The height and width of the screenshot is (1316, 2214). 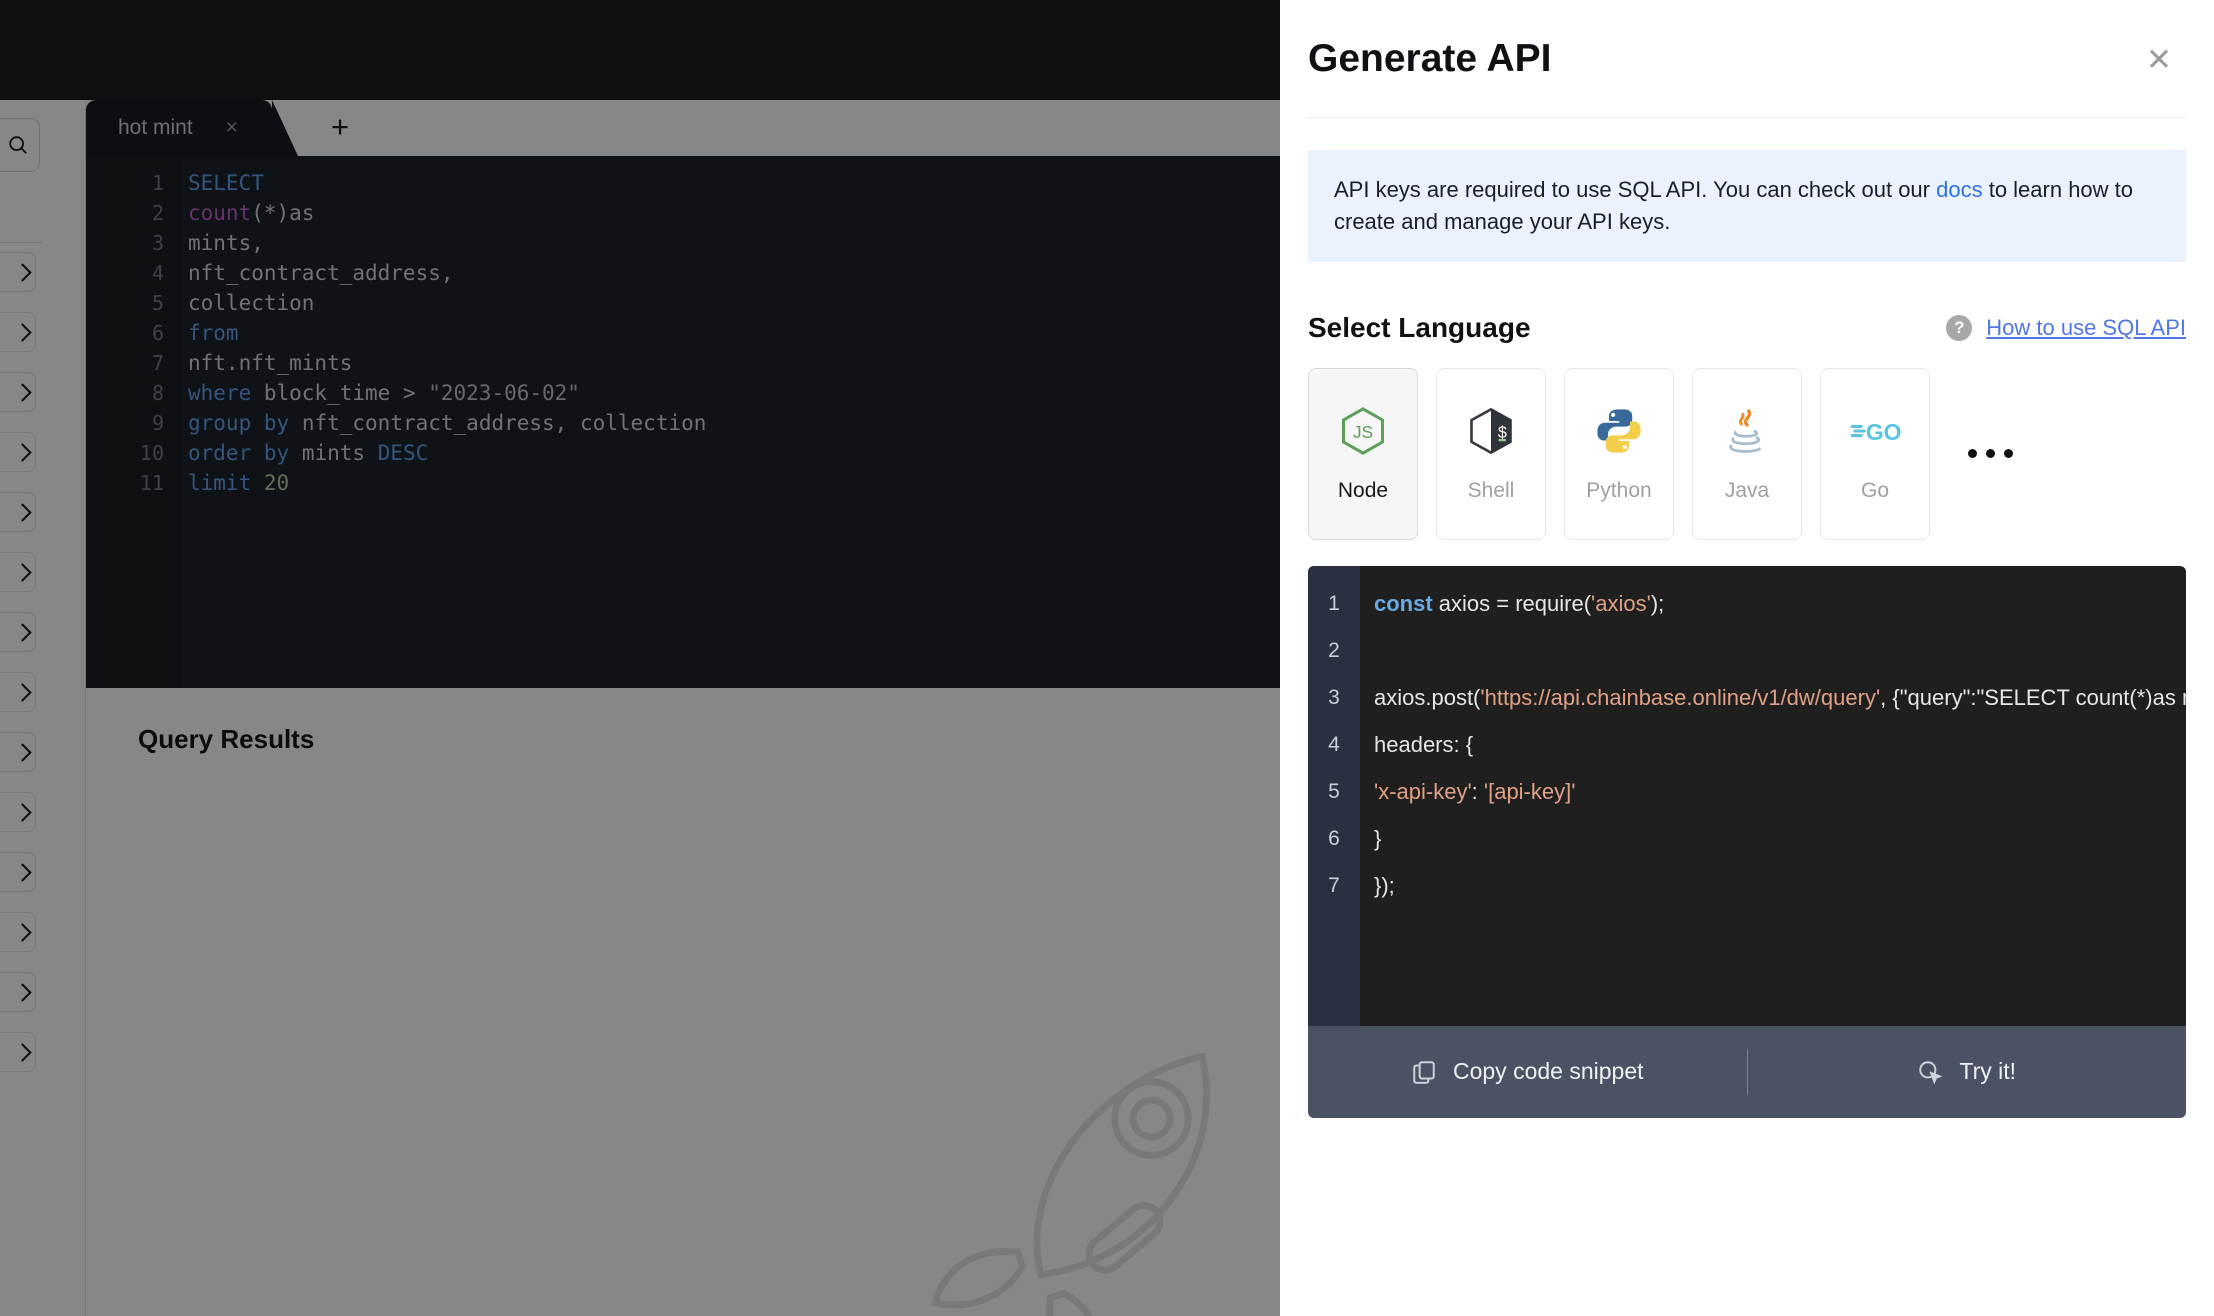 I want to click on modal-header: Generate API ✕, so click(x=1747, y=59).